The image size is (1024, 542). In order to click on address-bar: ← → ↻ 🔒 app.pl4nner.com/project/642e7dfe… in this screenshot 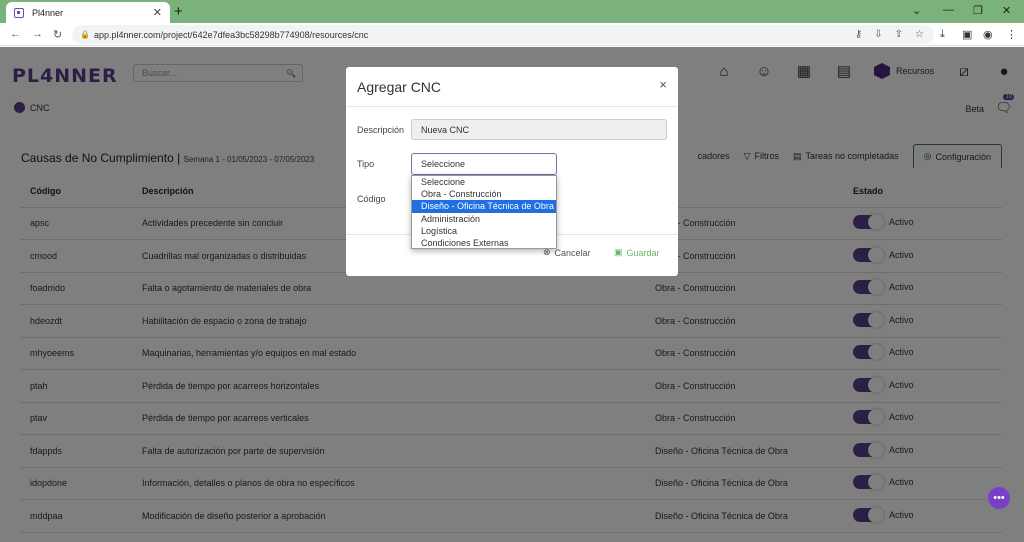, I will do `click(512, 34)`.